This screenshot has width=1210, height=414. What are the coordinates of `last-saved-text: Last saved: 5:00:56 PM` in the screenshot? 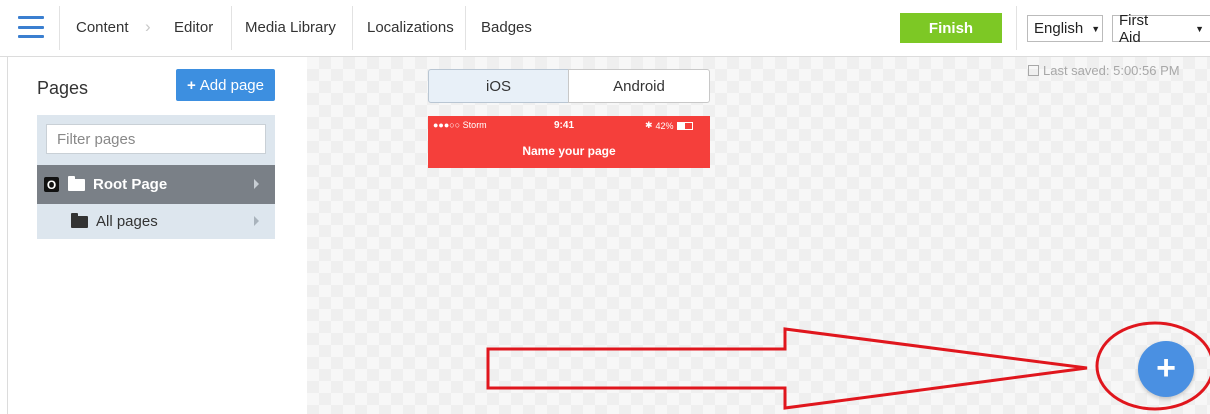 It's located at (1111, 70).